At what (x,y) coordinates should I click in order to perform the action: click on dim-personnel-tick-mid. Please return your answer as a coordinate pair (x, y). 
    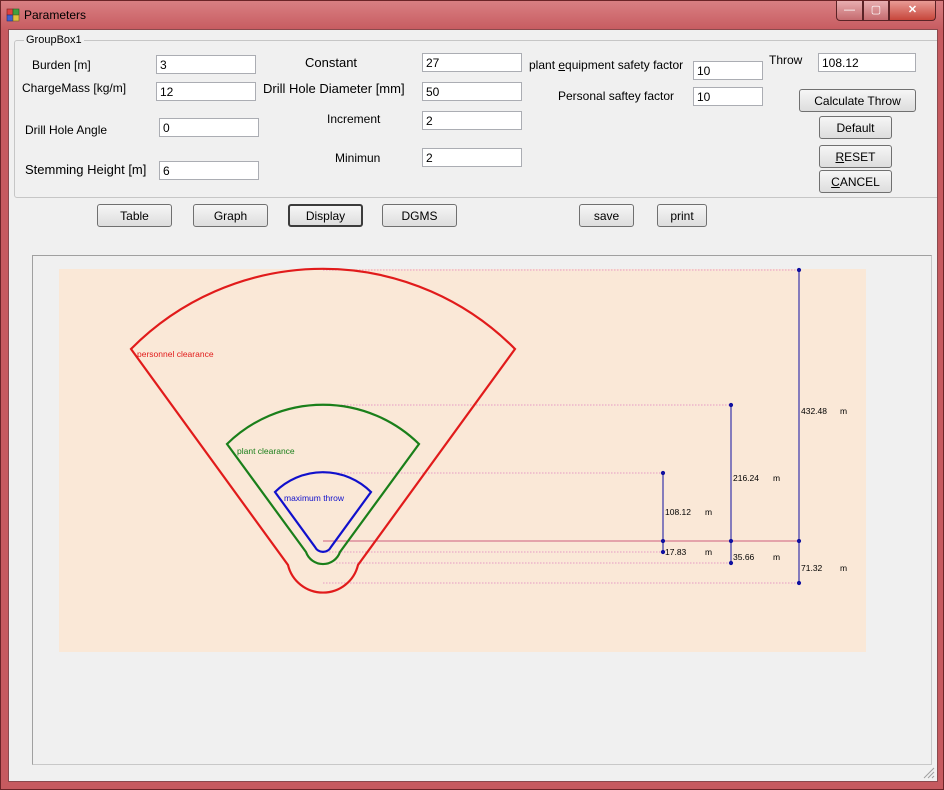
    Looking at the image, I should click on (799, 541).